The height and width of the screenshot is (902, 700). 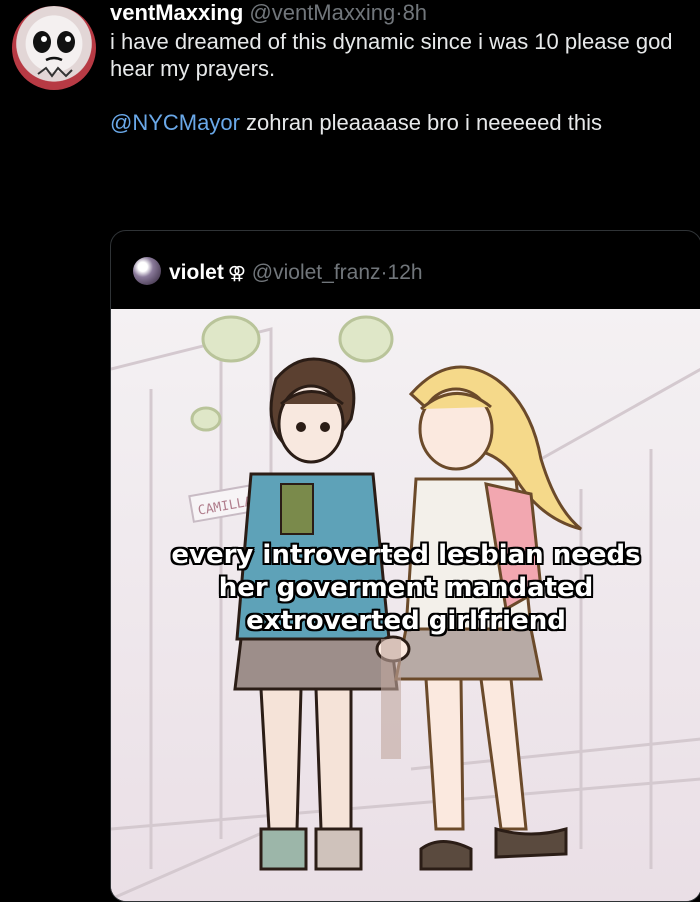 What do you see at coordinates (406, 555) in the screenshot?
I see `caption-line-1: every introverted lesbian needs` at bounding box center [406, 555].